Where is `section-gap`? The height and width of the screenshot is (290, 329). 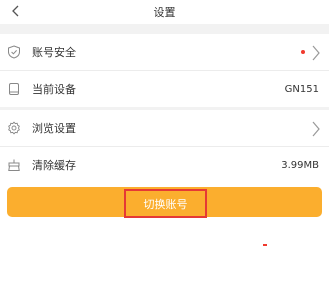 section-gap is located at coordinates (164, 29).